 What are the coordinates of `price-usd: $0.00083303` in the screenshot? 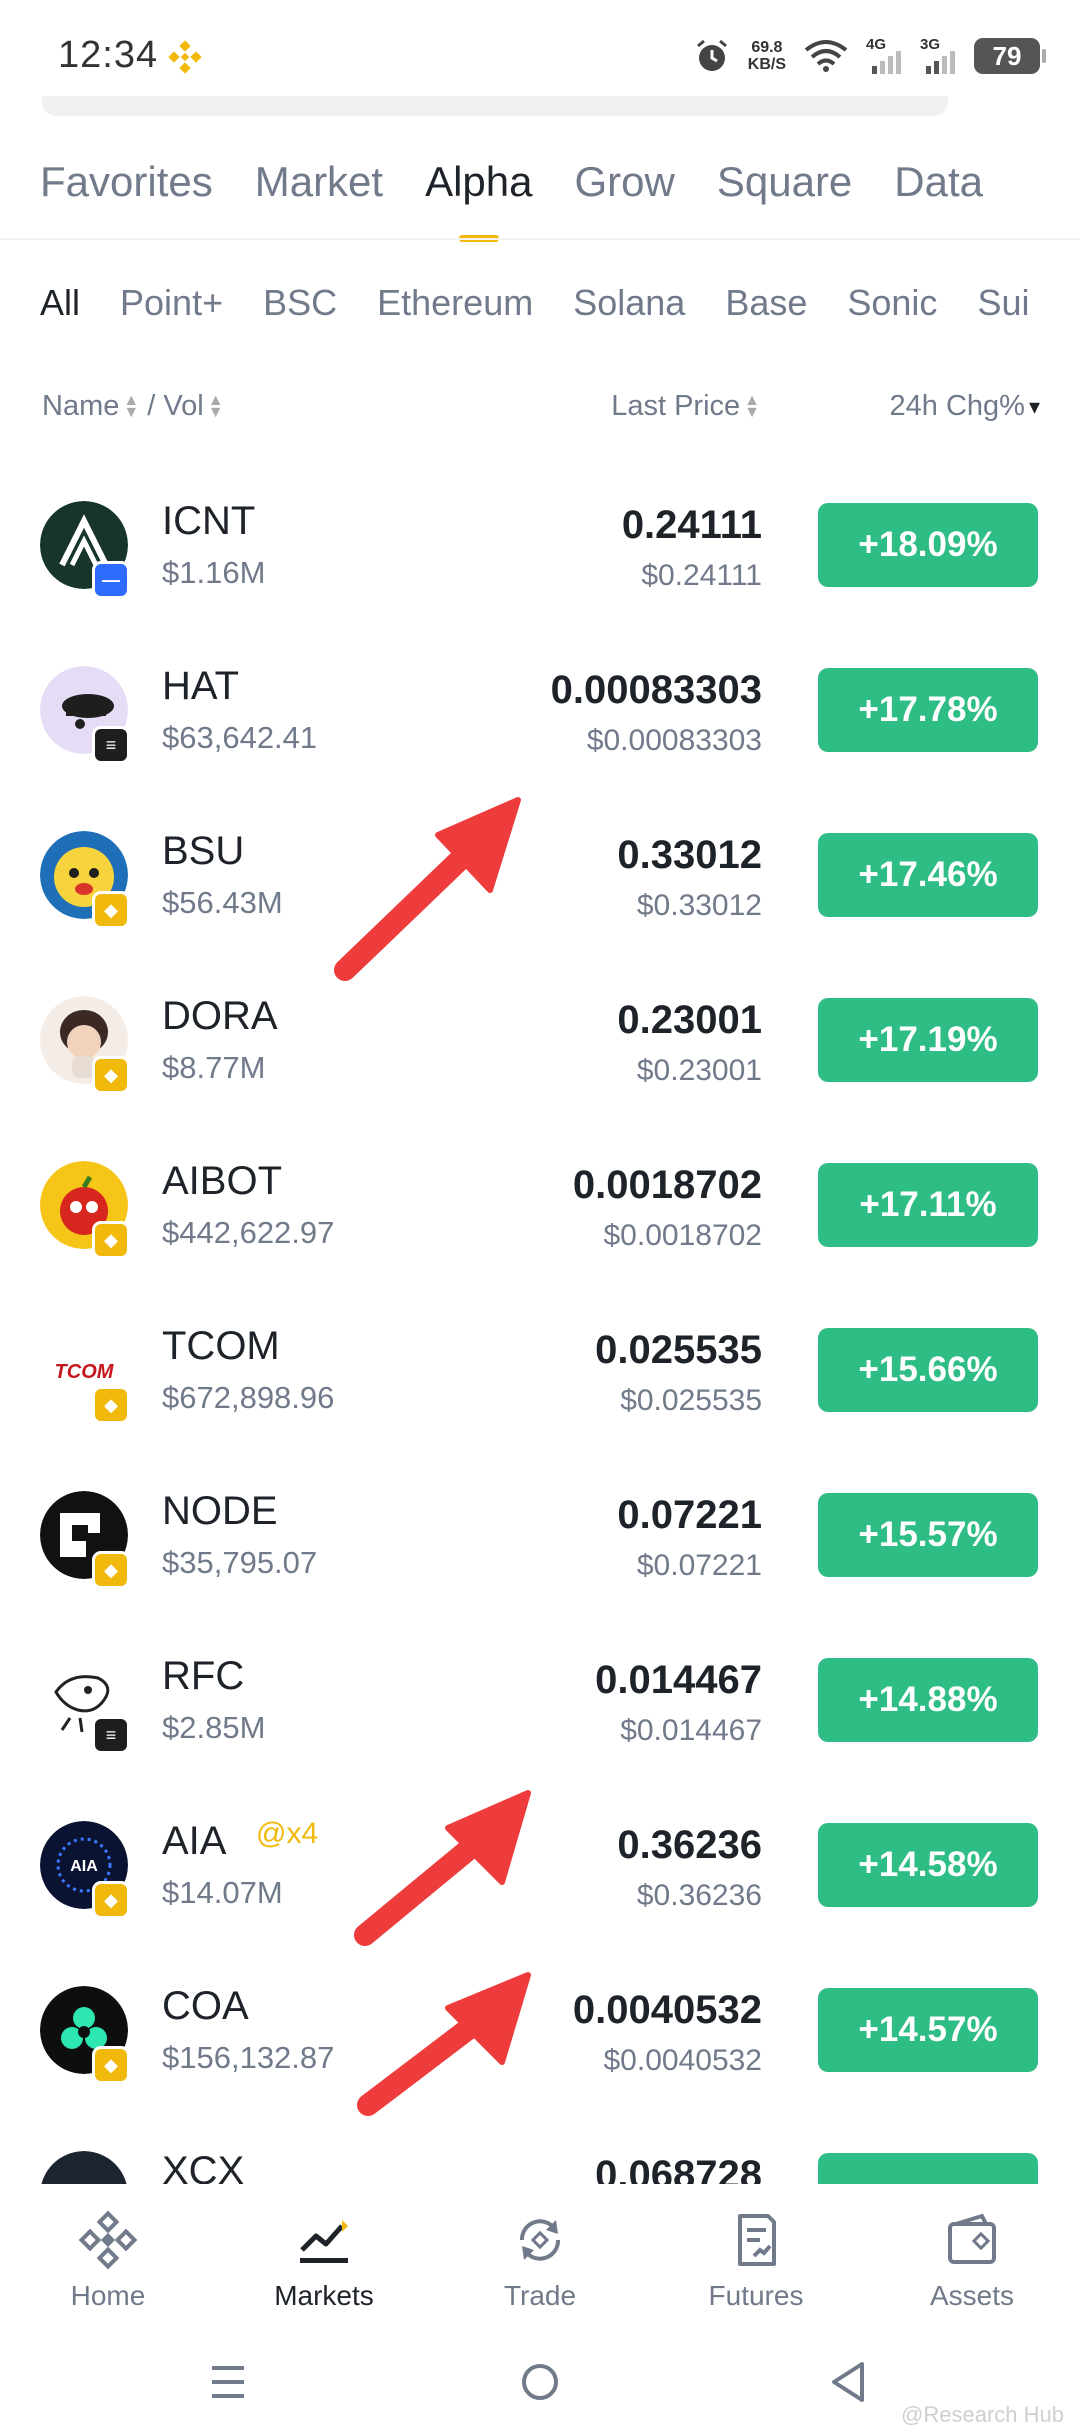 It's located at (674, 740).